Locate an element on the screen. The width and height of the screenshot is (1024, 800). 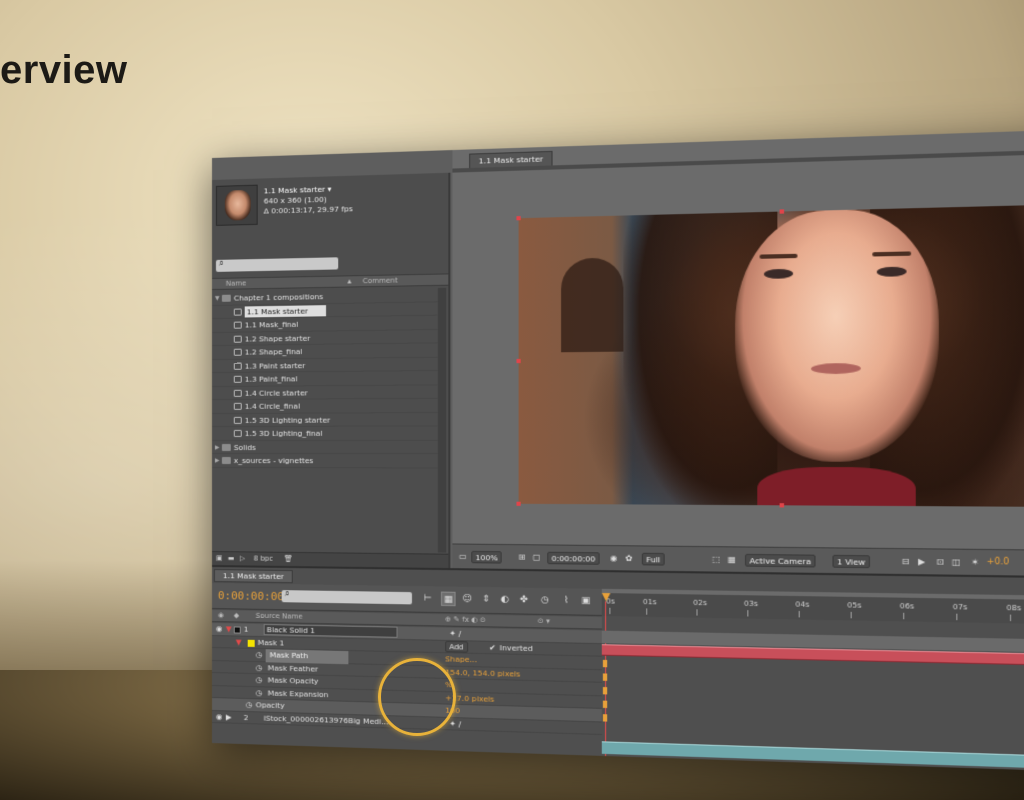
toggle-pixel-aspect-icon: ⊟ is located at coordinates (906, 562).